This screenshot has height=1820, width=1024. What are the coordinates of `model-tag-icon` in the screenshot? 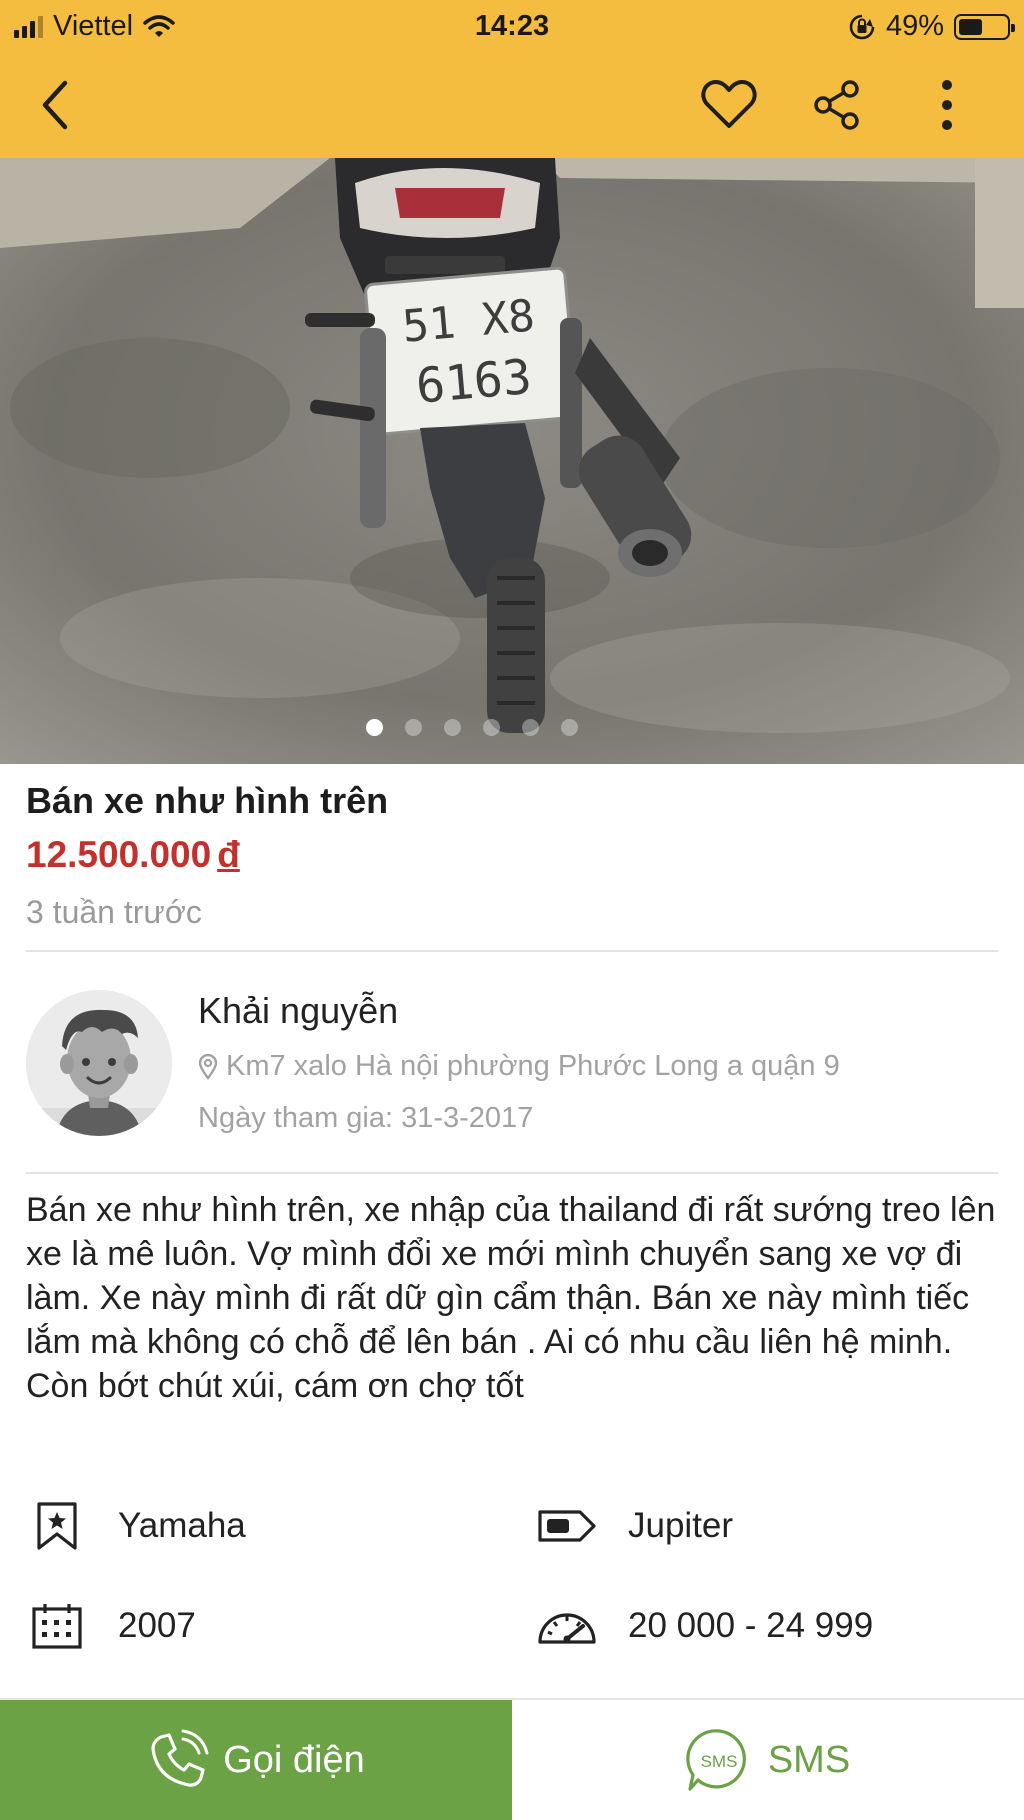 It's located at (567, 1526).